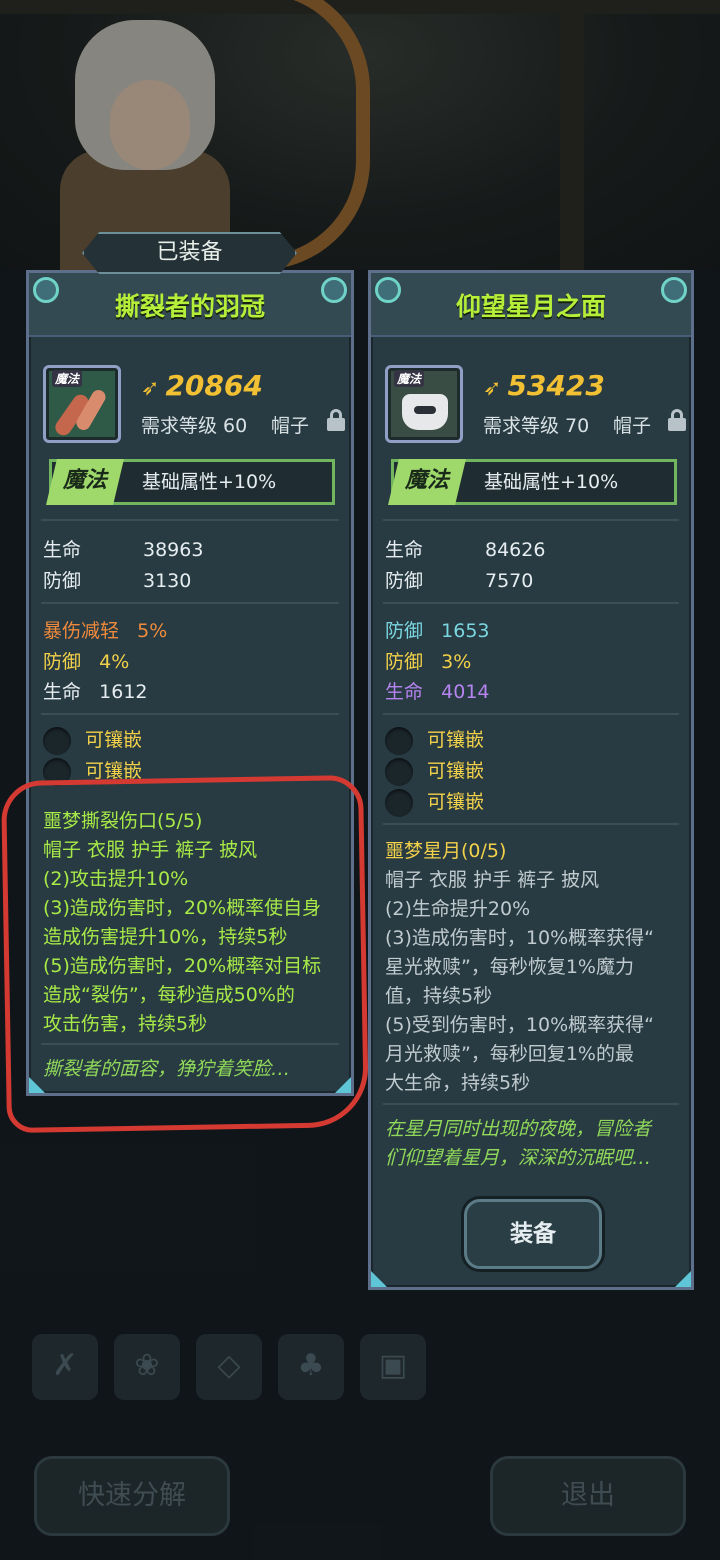 This screenshot has width=720, height=1560. What do you see at coordinates (123, 550) in the screenshot?
I see `stat-hp: 生命 38963` at bounding box center [123, 550].